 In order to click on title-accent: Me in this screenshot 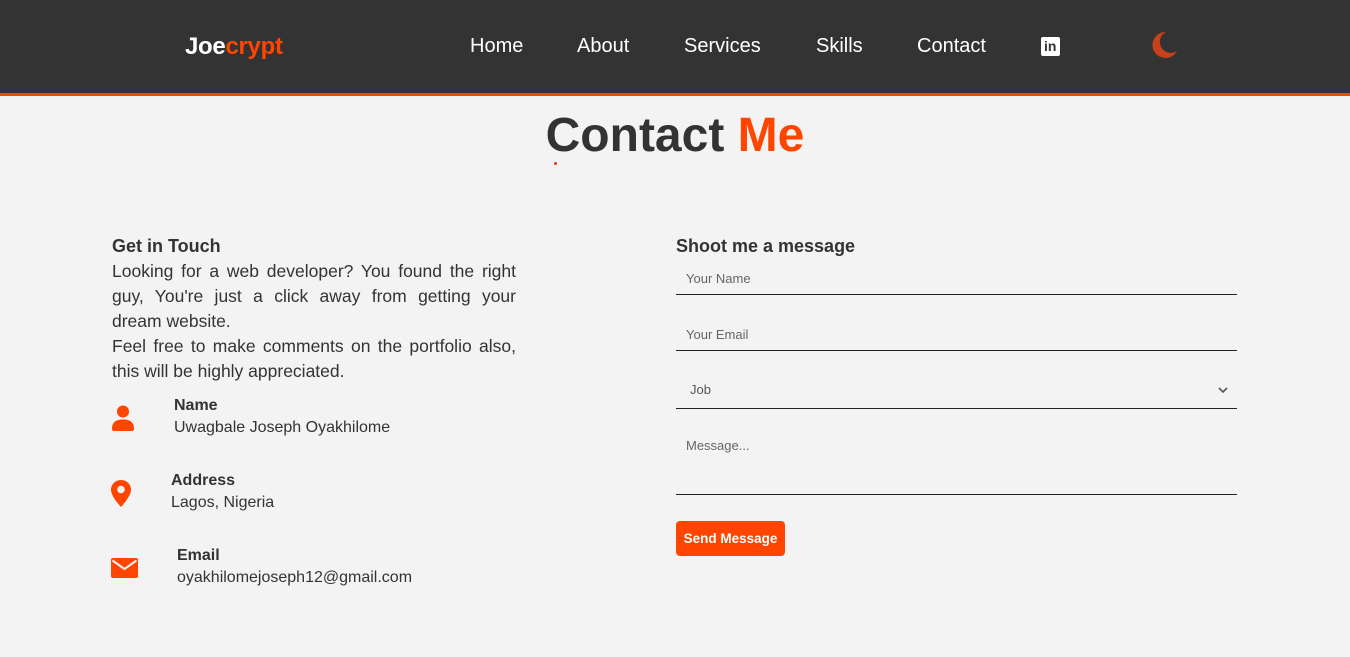, I will do `click(771, 135)`.